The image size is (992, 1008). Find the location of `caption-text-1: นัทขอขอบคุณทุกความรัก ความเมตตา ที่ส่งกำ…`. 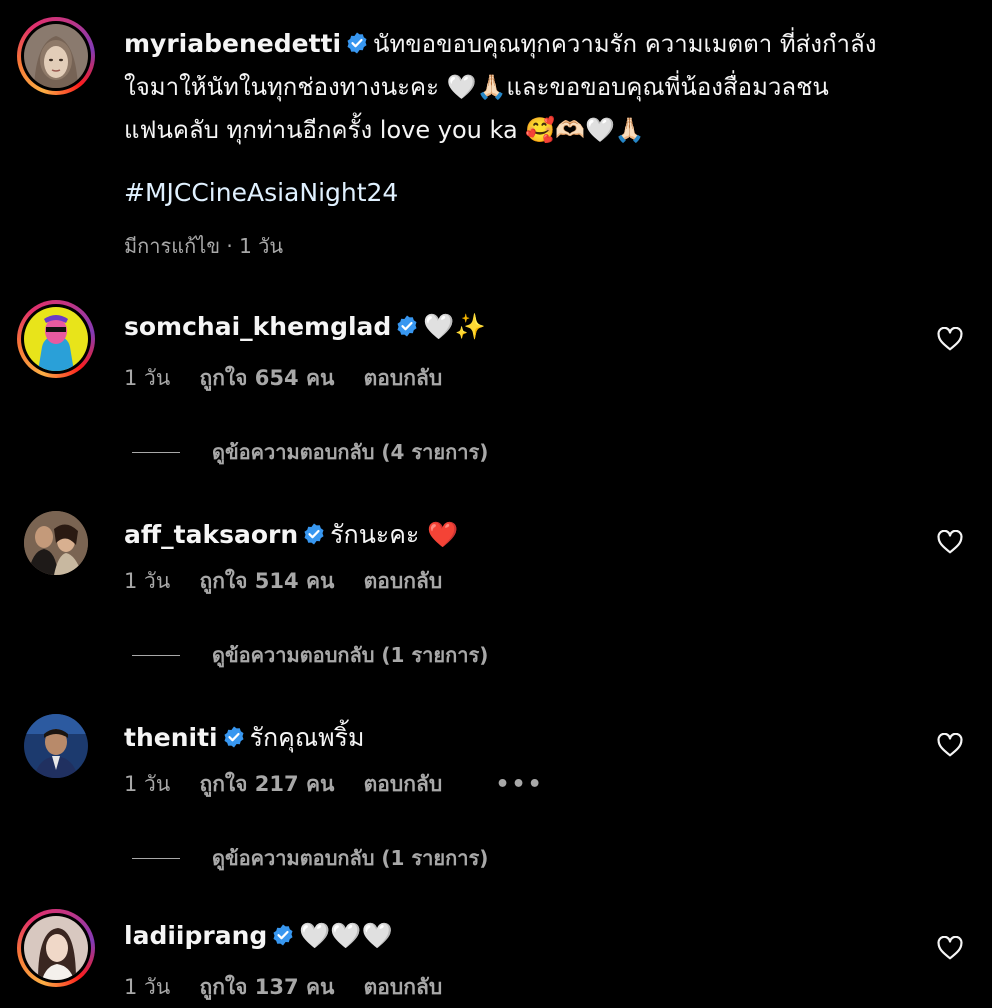

caption-text-1: นัทขอขอบคุณทุกความรัก ความเมตตา ที่ส่งกำ… is located at coordinates (625, 44).